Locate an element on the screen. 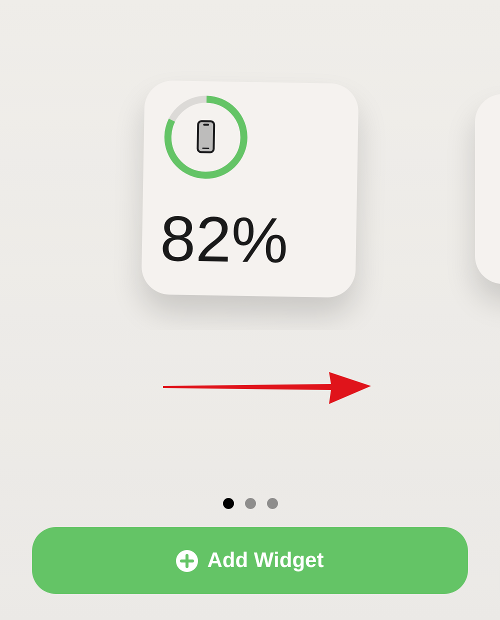  phone-icon is located at coordinates (206, 137).